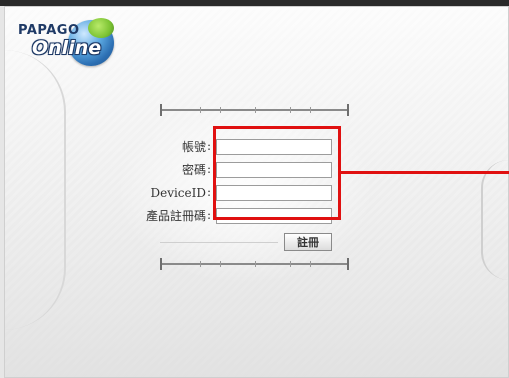  What do you see at coordinates (193, 170) in the screenshot?
I see `password-label: 密碼` at bounding box center [193, 170].